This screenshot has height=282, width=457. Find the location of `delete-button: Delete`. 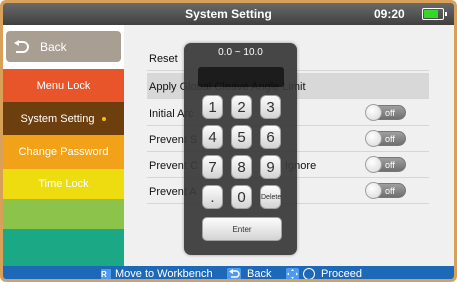

delete-button: Delete is located at coordinates (270, 197).